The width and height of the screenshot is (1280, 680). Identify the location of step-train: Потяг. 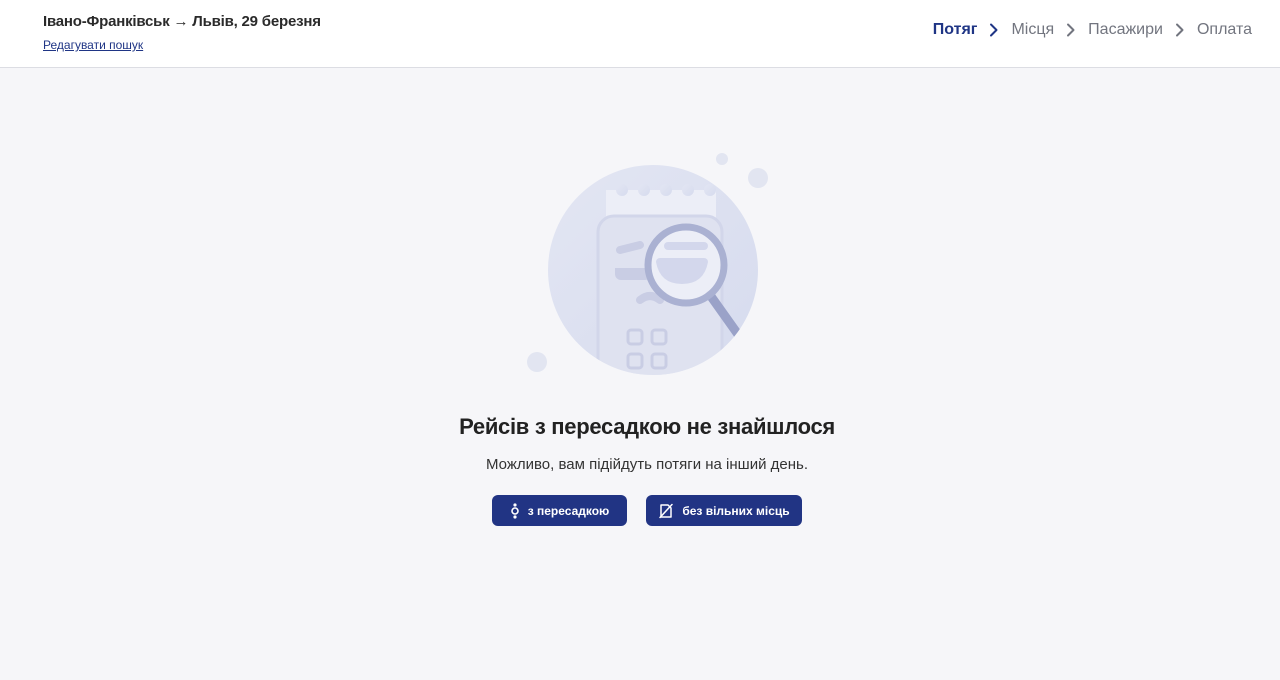
(955, 30).